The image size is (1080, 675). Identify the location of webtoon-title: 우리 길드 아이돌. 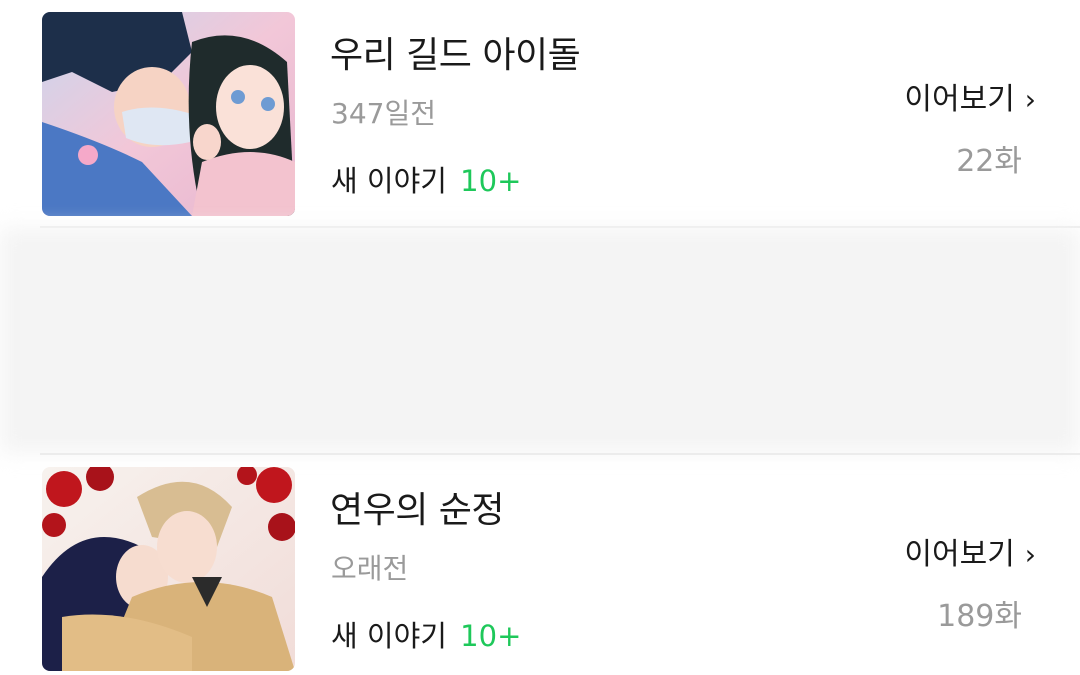
(455, 52).